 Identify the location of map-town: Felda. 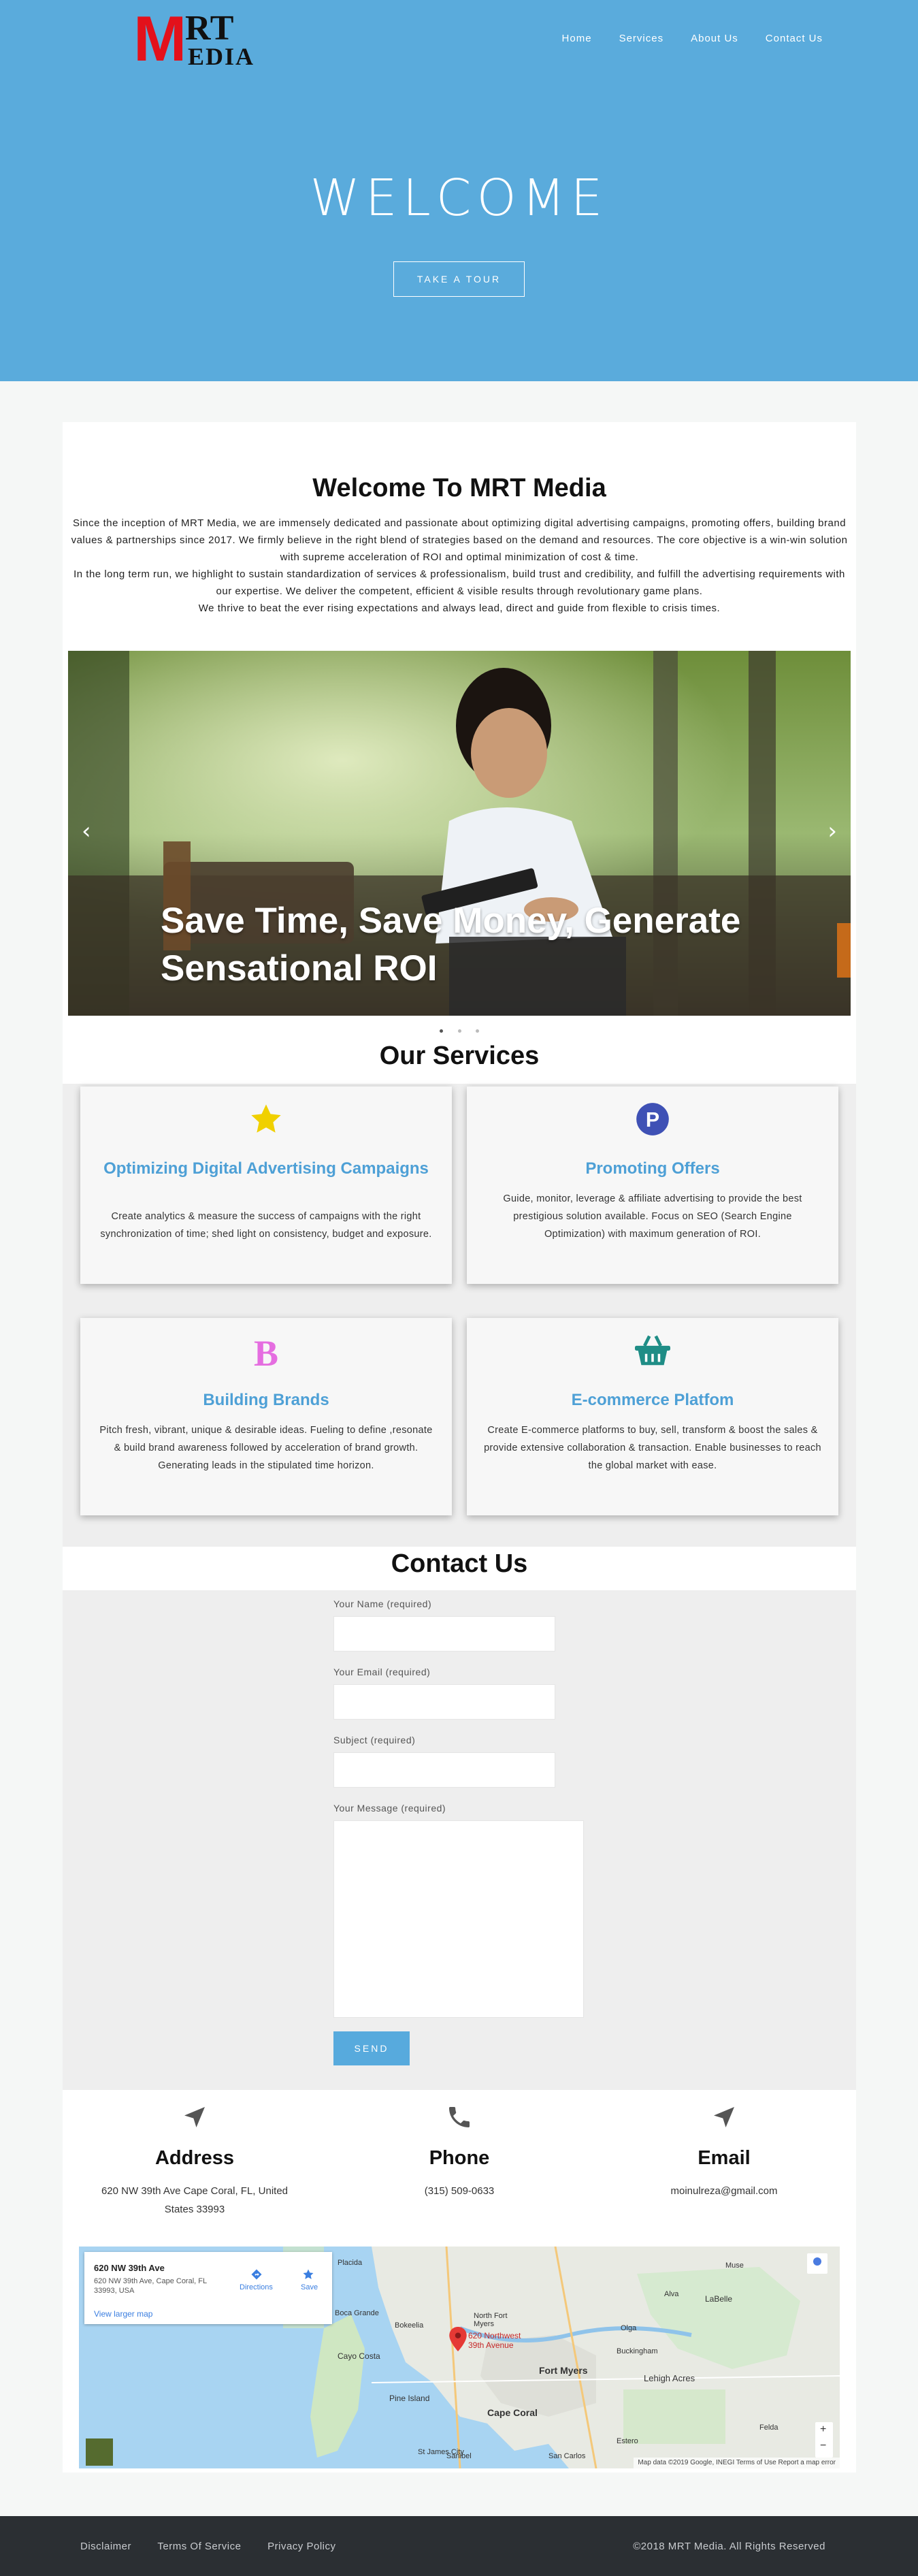
(768, 2428).